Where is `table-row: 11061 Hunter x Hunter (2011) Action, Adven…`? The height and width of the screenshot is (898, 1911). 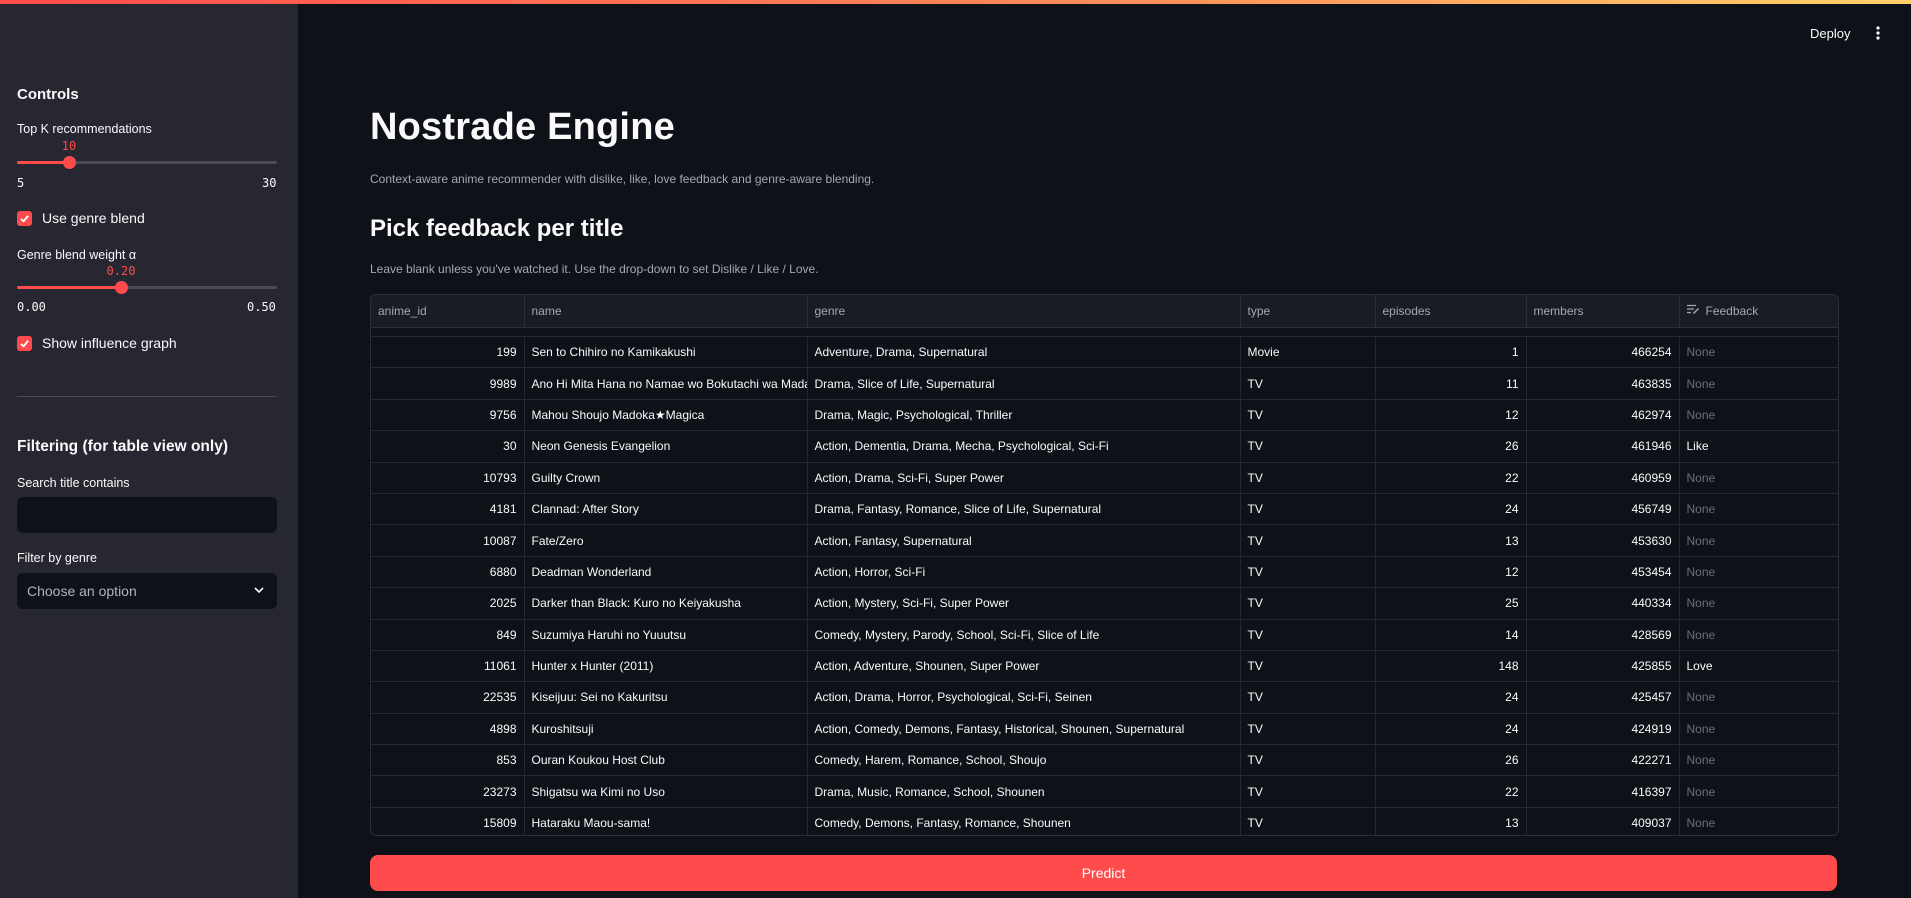
table-row: 11061 Hunter x Hunter (2011) Action, Adven… is located at coordinates (1104, 666).